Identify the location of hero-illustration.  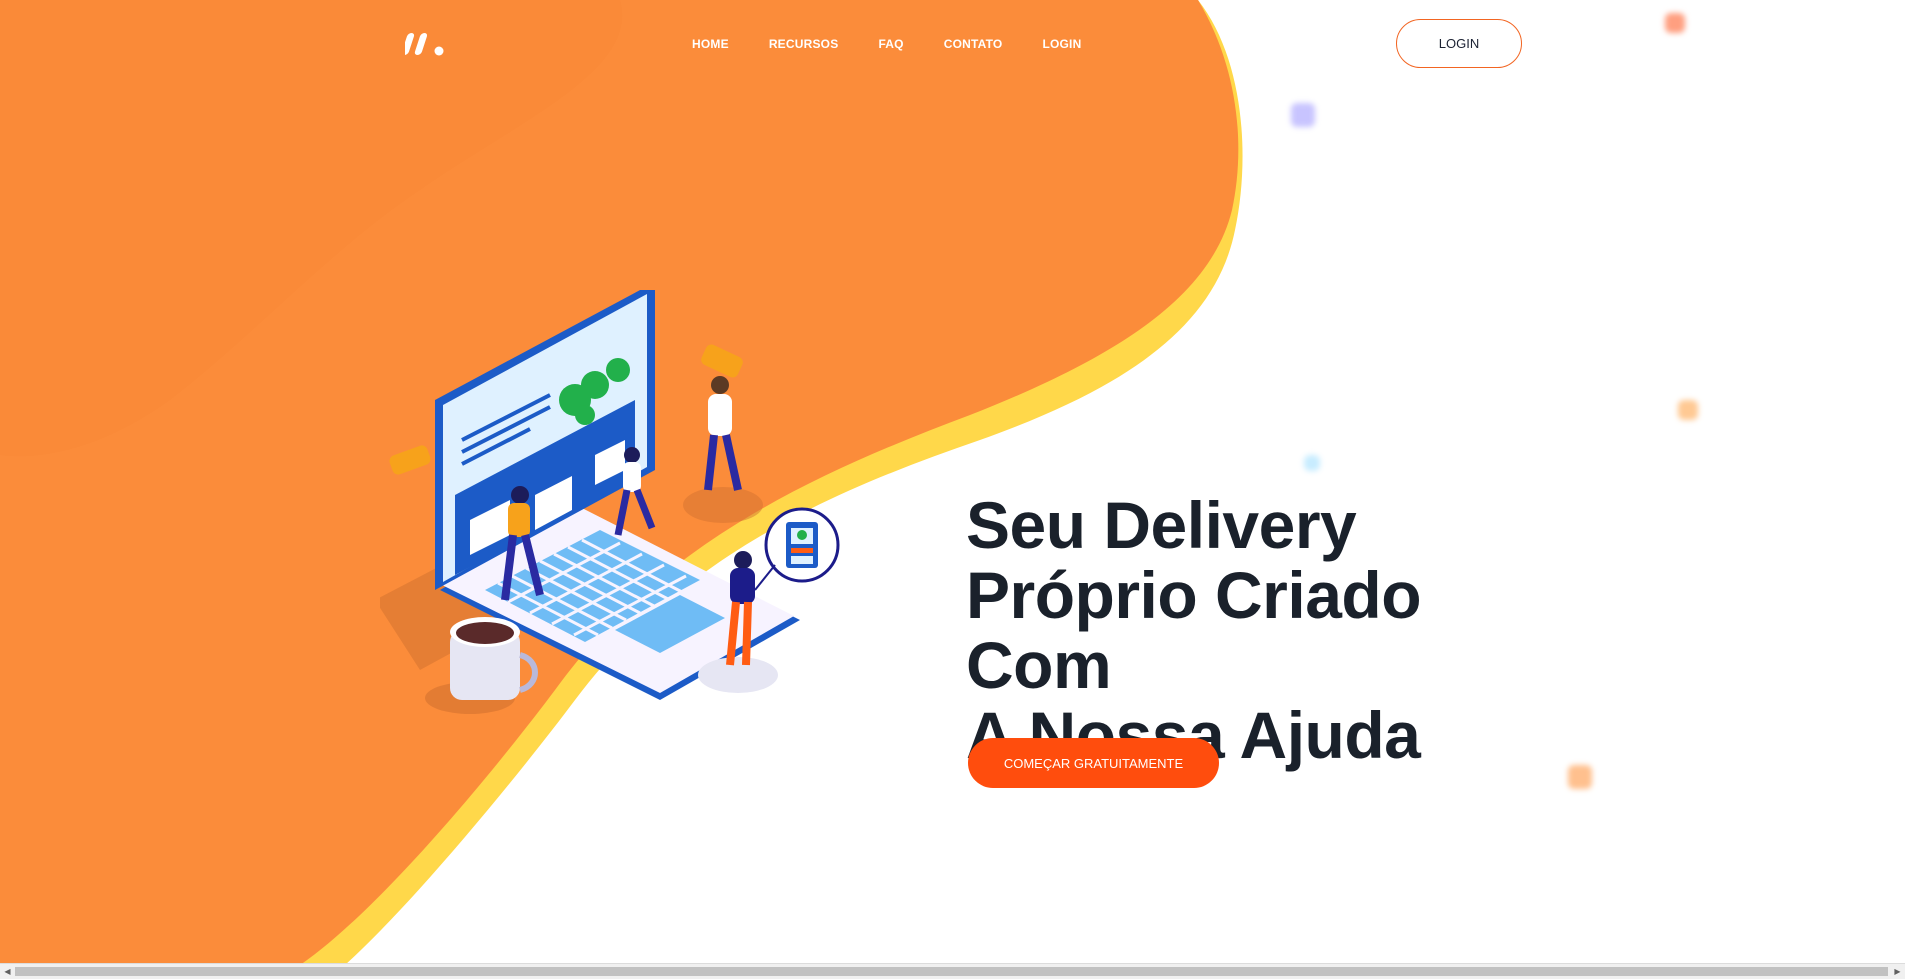
(610, 502).